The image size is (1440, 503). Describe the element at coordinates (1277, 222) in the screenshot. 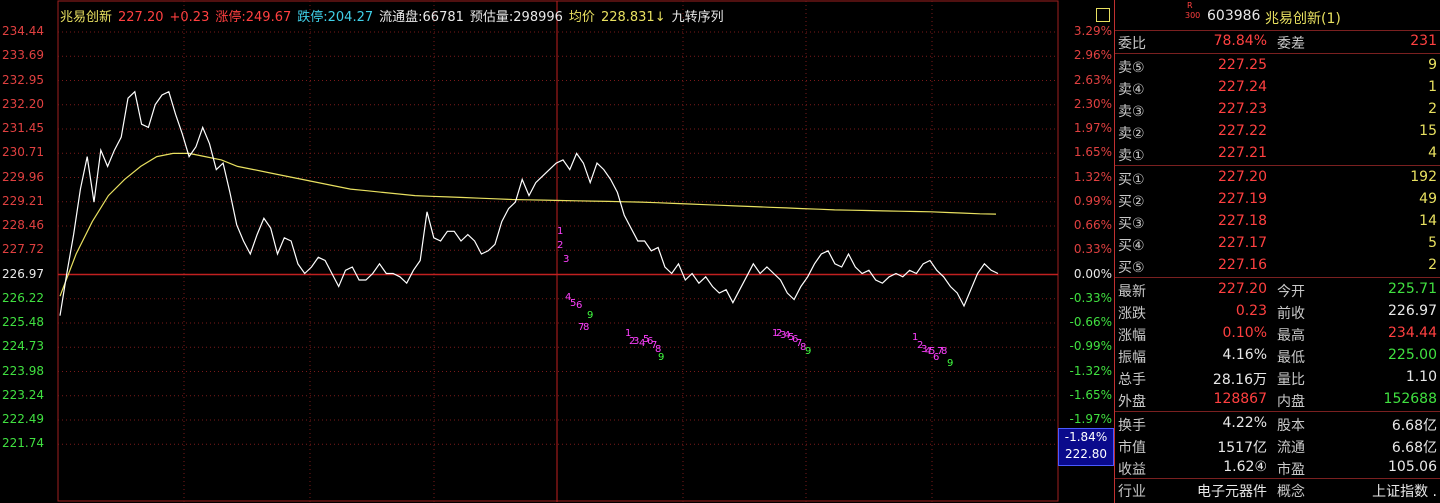

I see `bid-level: 买③ 227.18 14` at that location.